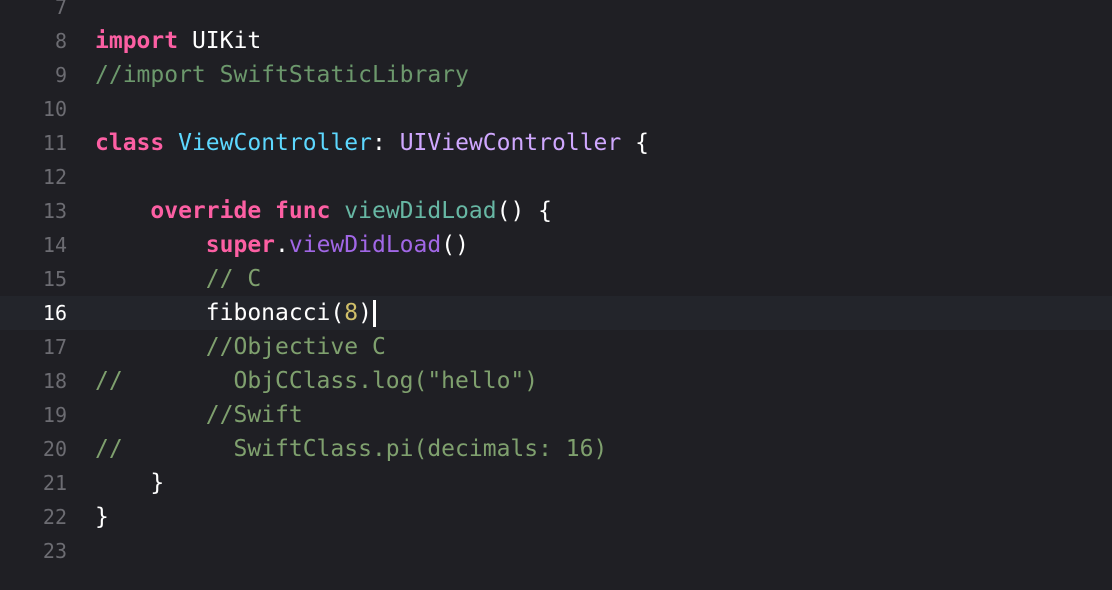 The image size is (1112, 590). Describe the element at coordinates (510, 143) in the screenshot. I see `code-token: UIViewController` at that location.